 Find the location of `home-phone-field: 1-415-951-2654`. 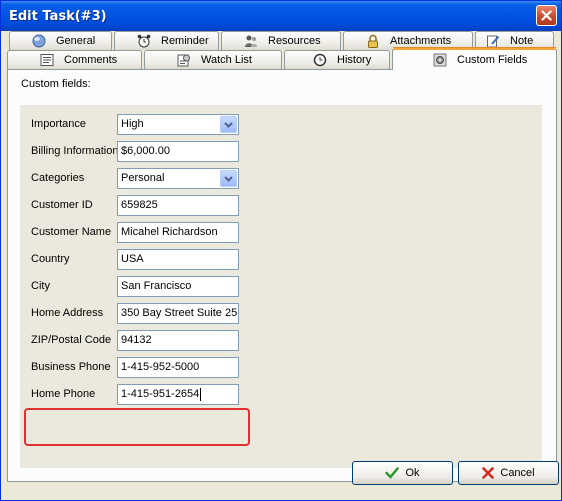

home-phone-field: 1-415-951-2654 is located at coordinates (178, 394).